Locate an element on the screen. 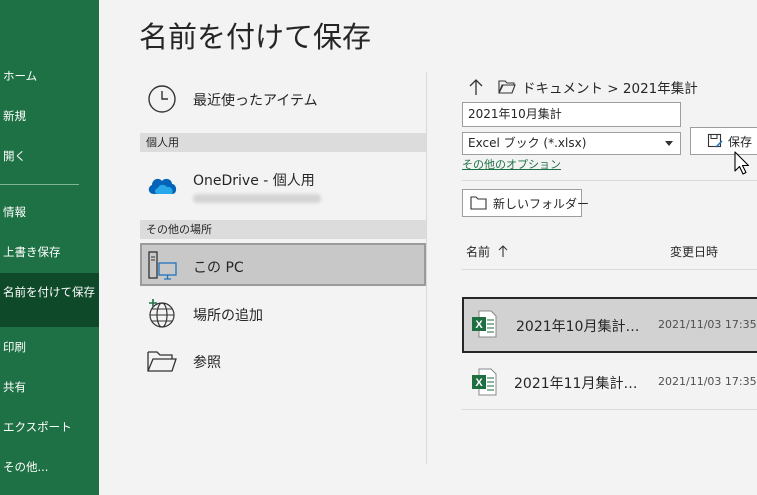 Image resolution: width=757 pixels, height=495 pixels. file-row: X 2021年11月集計… 2021/11/03 17:35 is located at coordinates (609, 383).